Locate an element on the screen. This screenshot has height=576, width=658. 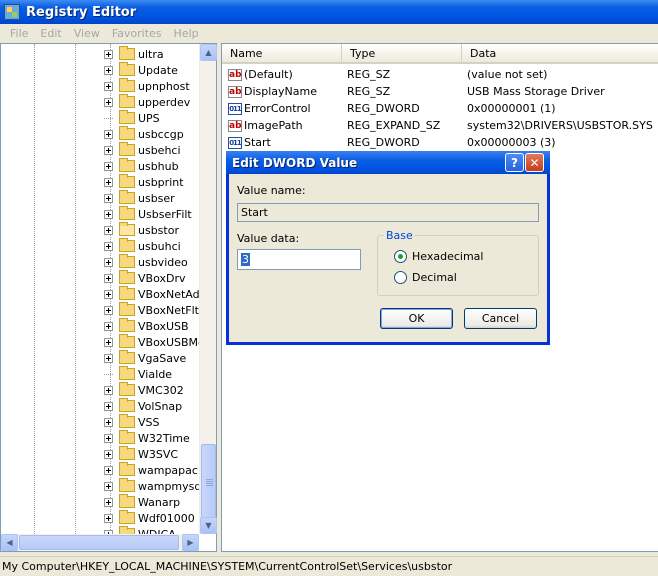
dialog-title-bar: Edit DWORD Value ? ✕ is located at coordinates (388, 162).